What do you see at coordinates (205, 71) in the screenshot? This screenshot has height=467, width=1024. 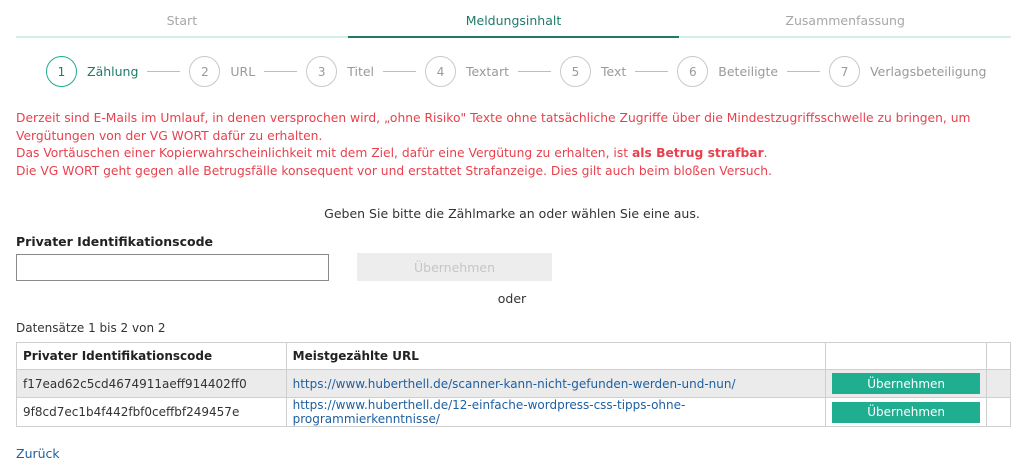 I see `step-number: 2` at bounding box center [205, 71].